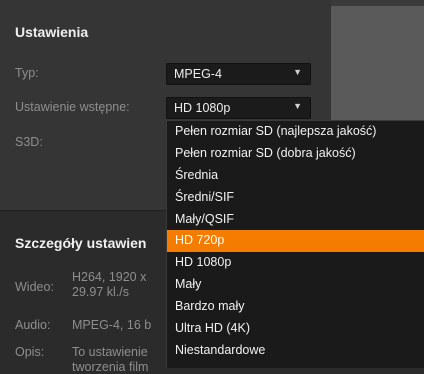  What do you see at coordinates (52, 32) in the screenshot?
I see `settings-title: Ustawienia` at bounding box center [52, 32].